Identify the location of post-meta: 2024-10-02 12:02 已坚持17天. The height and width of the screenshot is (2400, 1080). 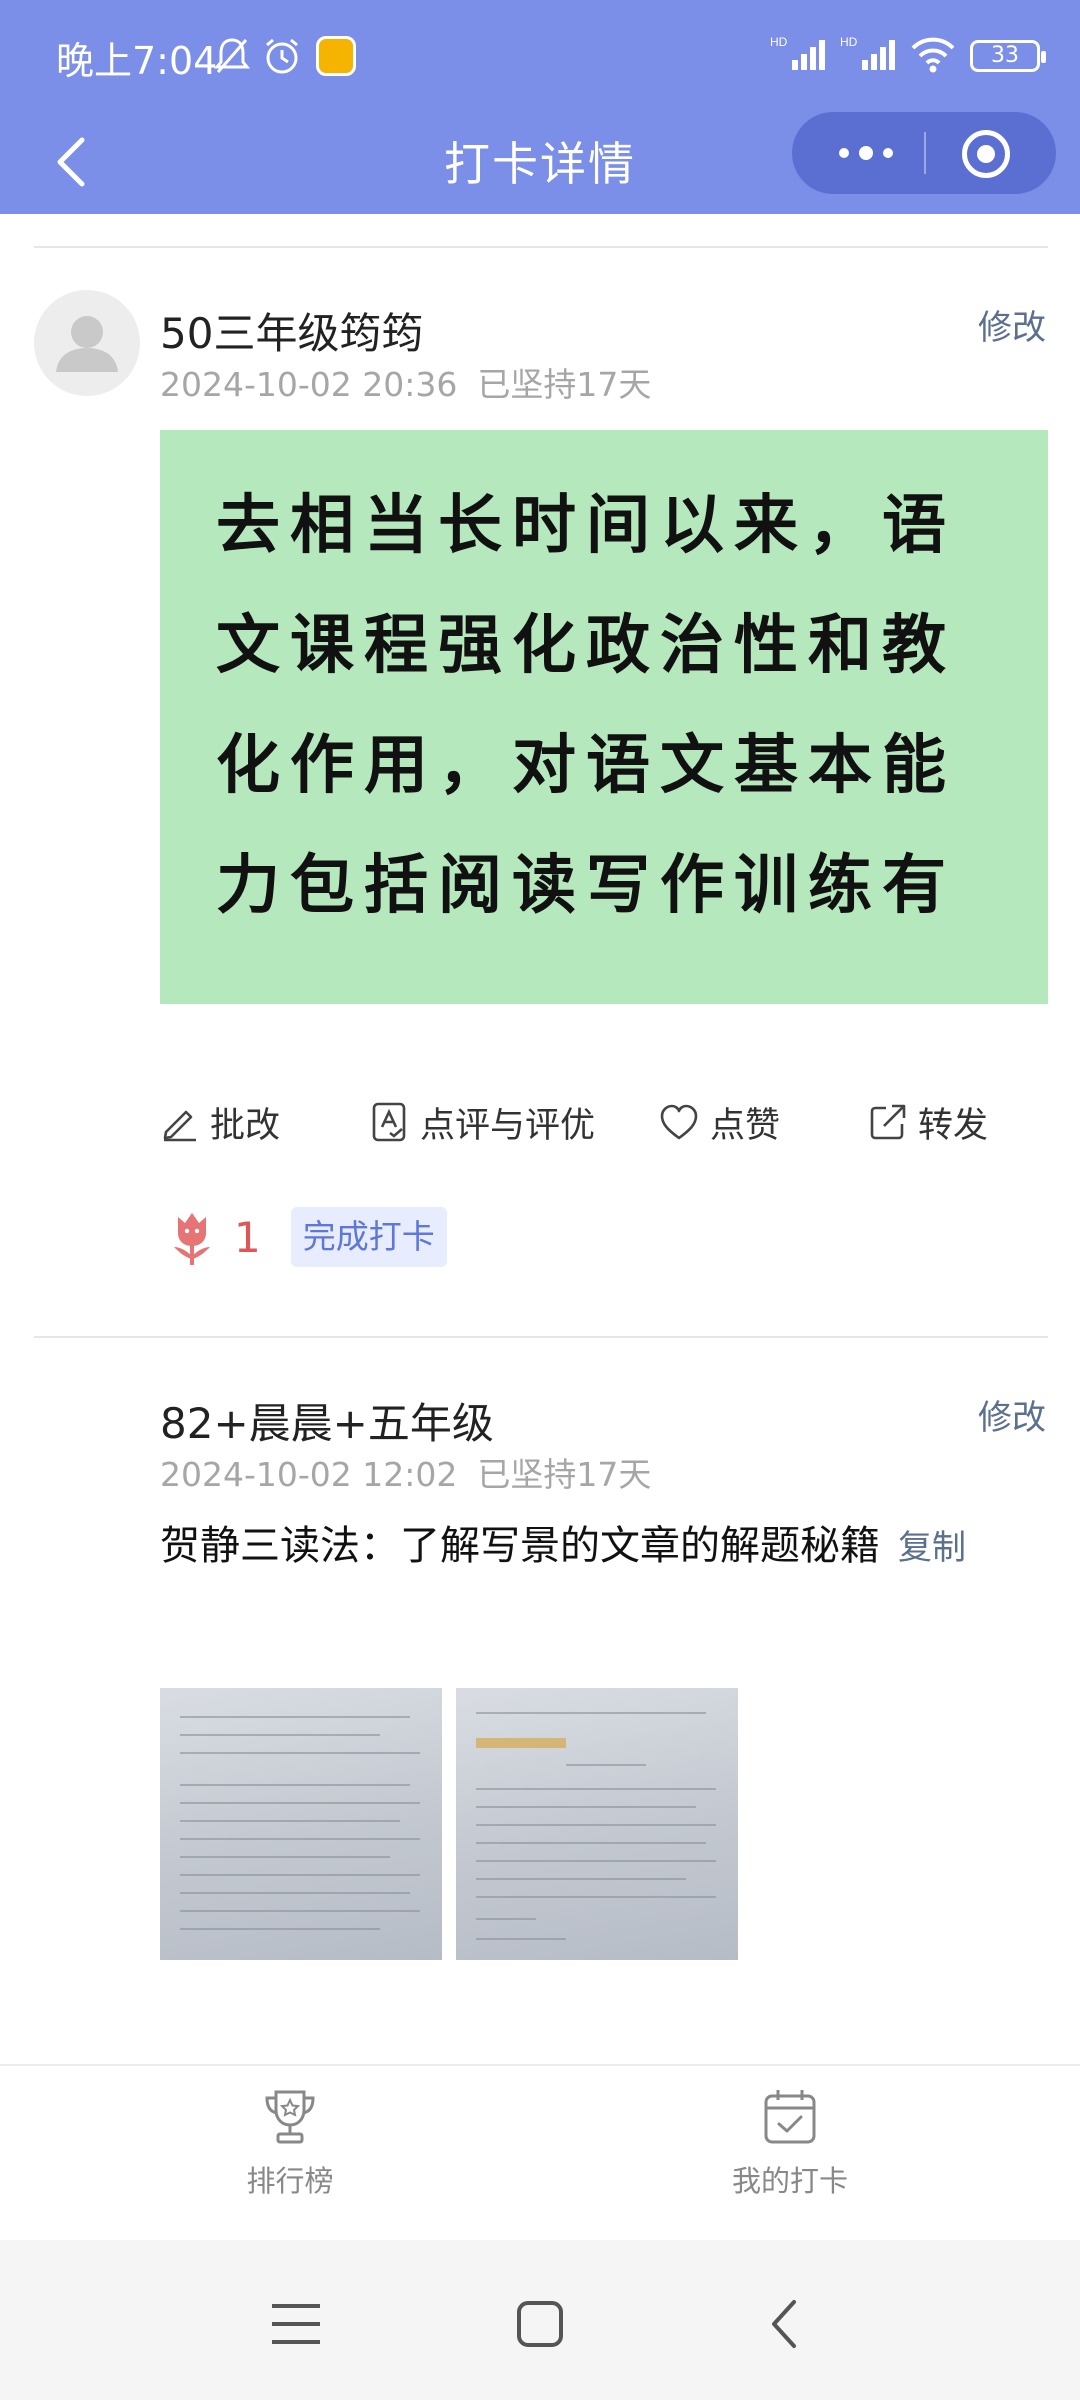
(405, 1472).